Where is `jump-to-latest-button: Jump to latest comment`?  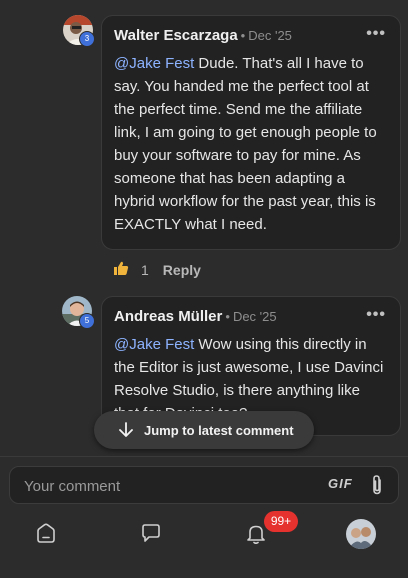 jump-to-latest-button: Jump to latest comment is located at coordinates (204, 430).